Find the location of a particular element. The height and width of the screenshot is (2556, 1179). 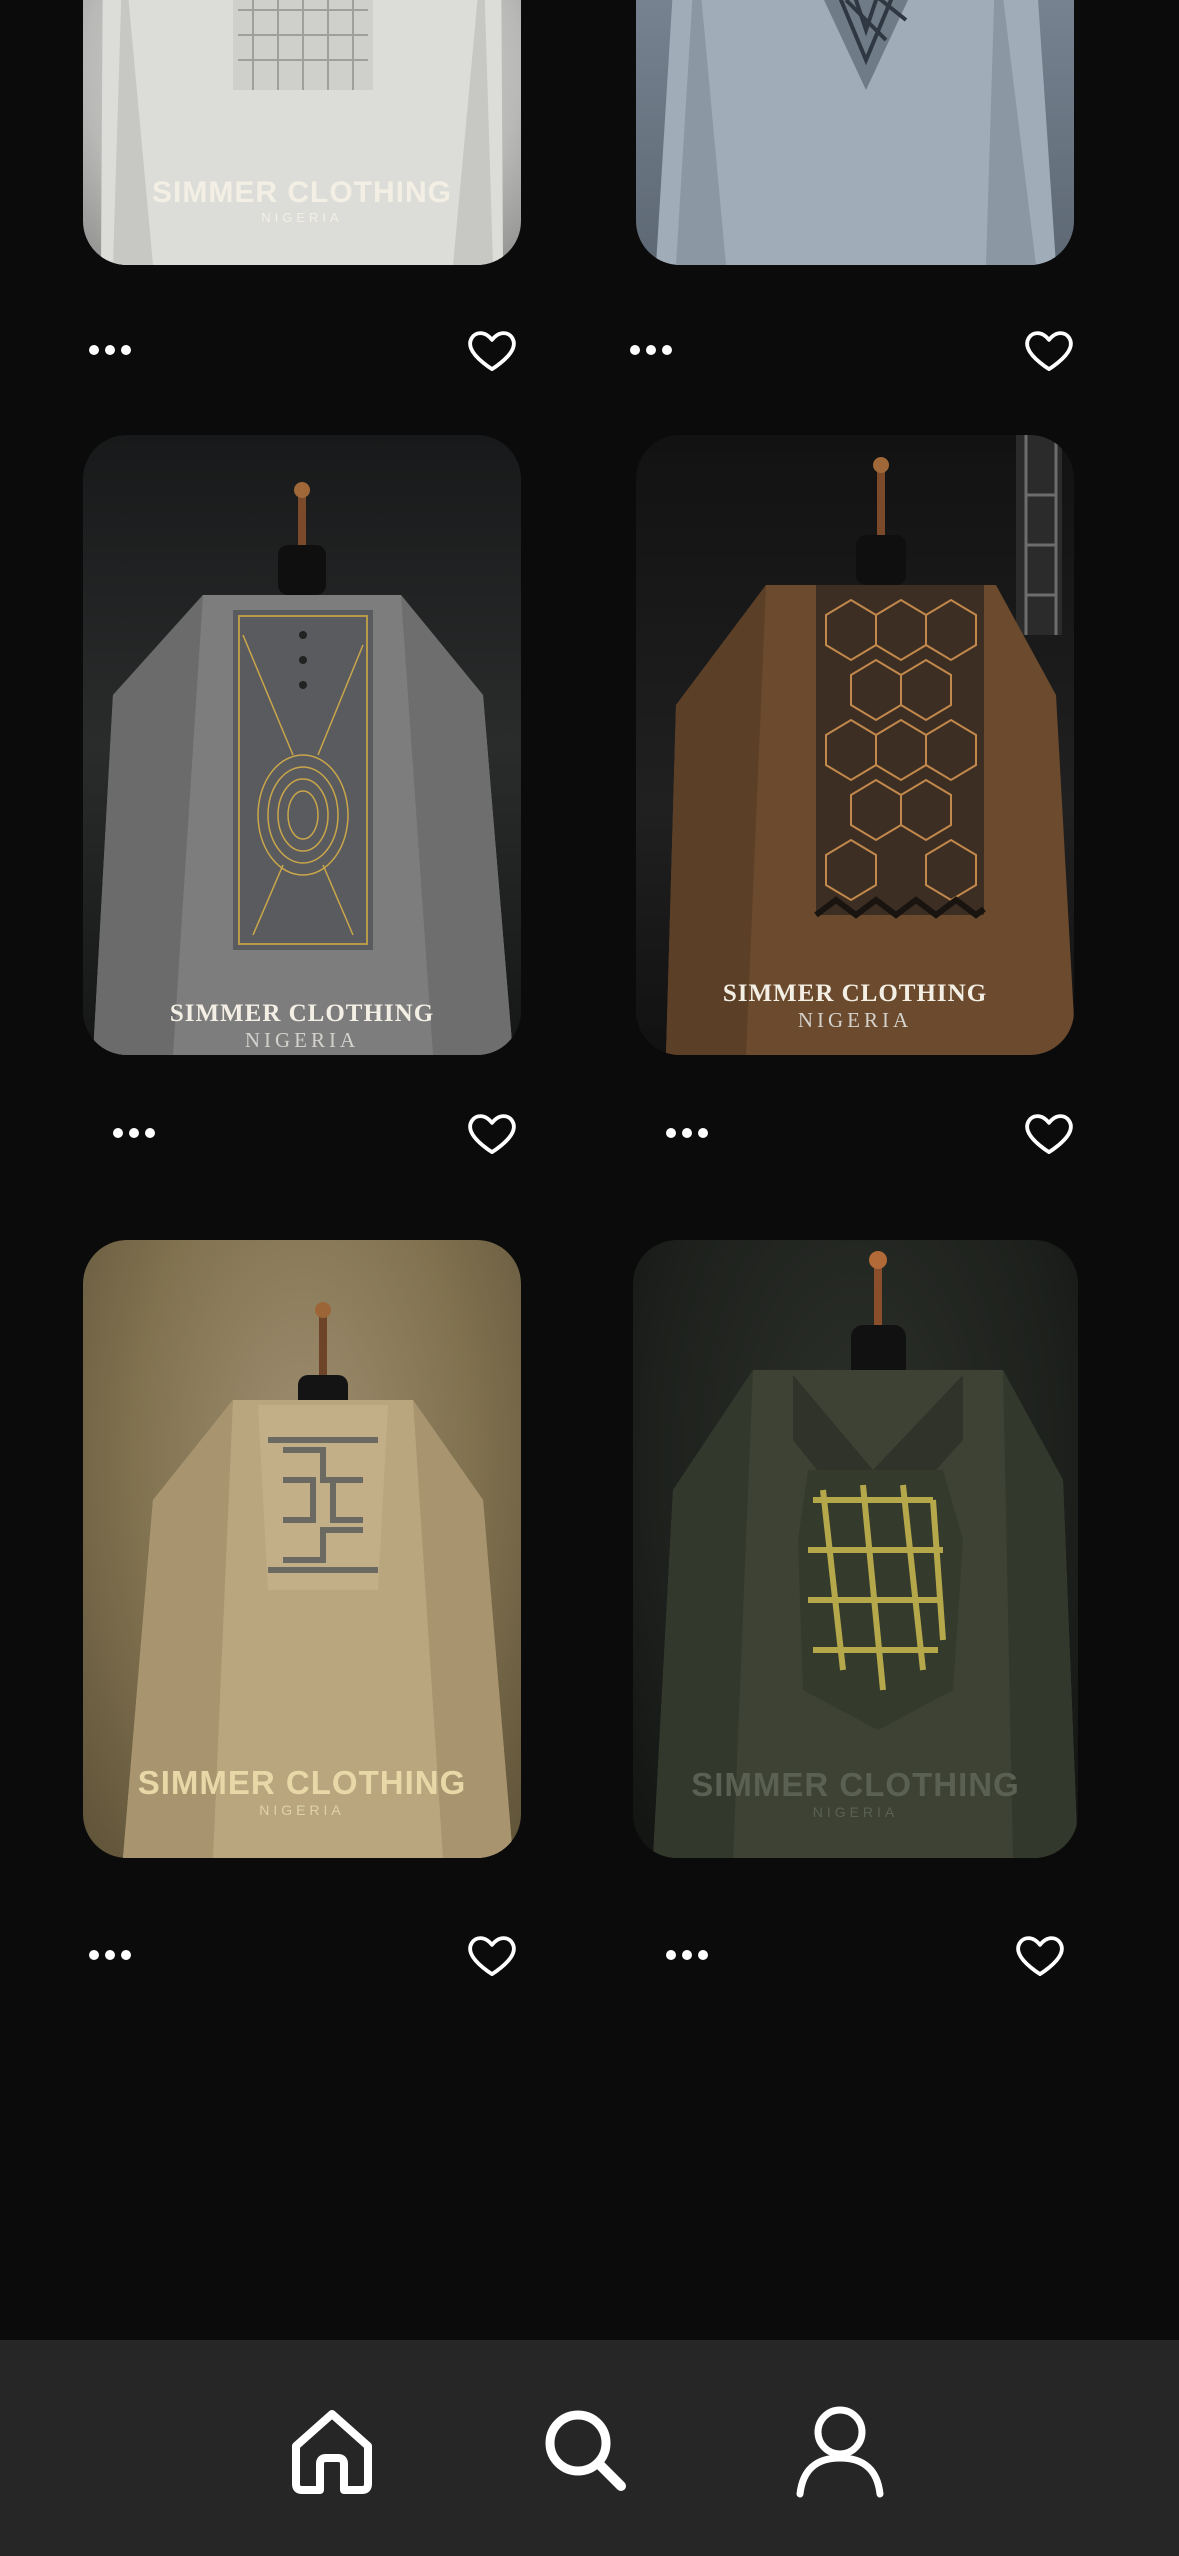

user-icon is located at coordinates (840, 2452).